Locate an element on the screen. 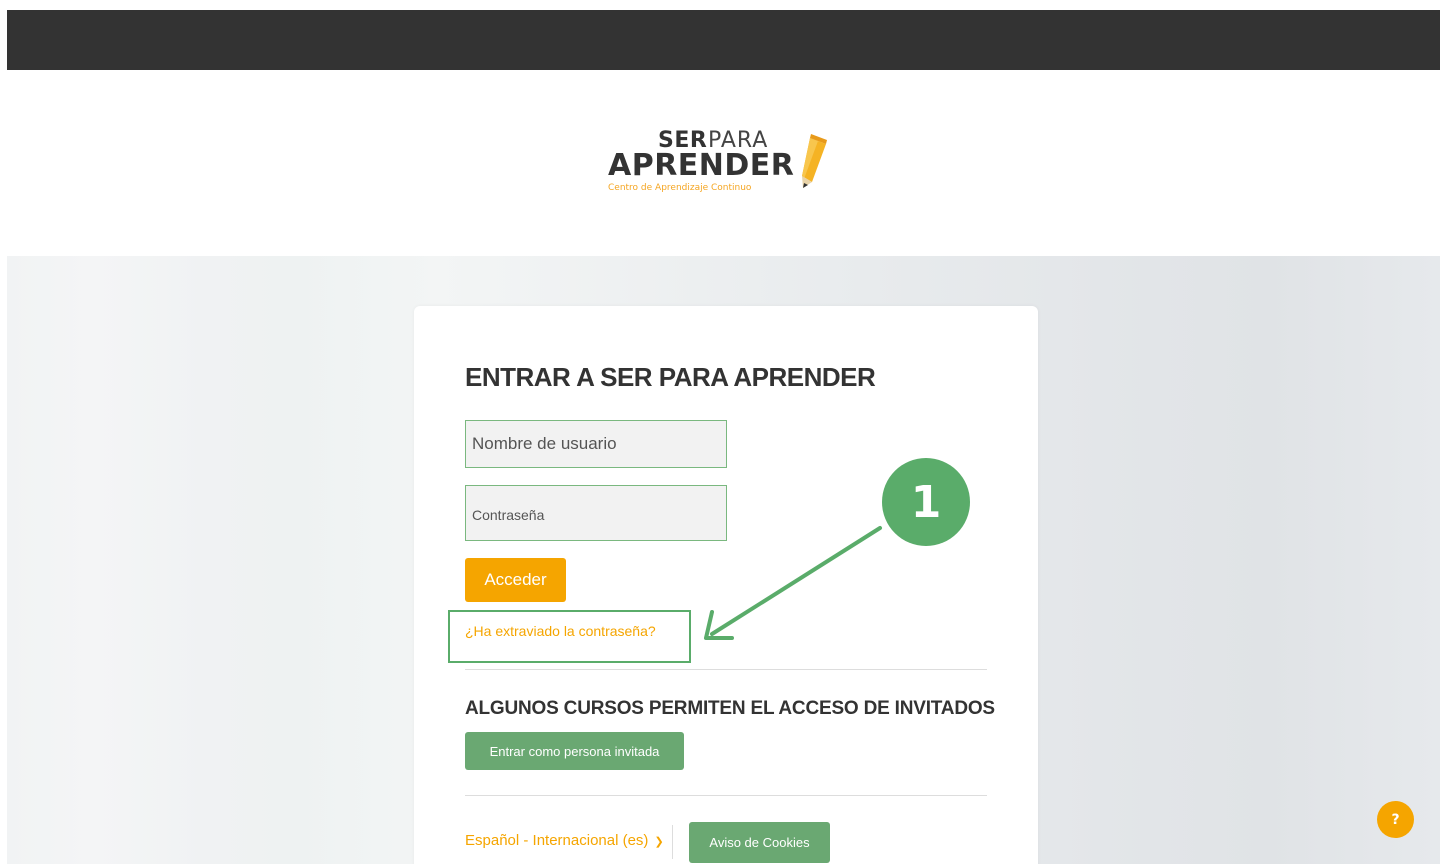 The height and width of the screenshot is (864, 1440). help-button: ? is located at coordinates (1395, 819).